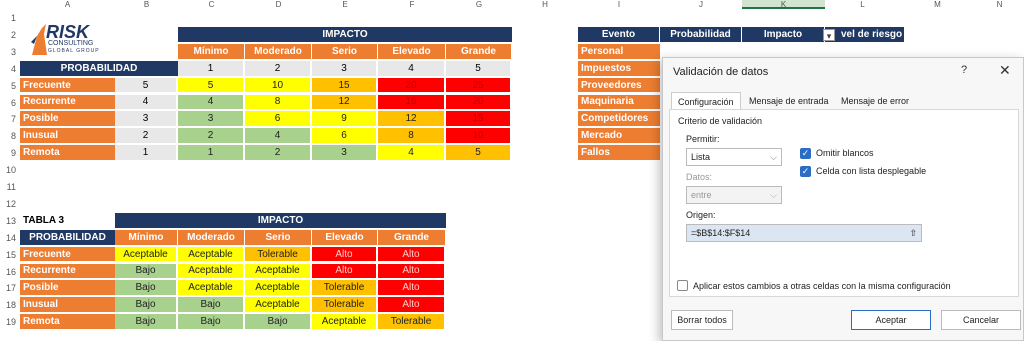  I want to click on datos-label: Datos:, so click(699, 177).